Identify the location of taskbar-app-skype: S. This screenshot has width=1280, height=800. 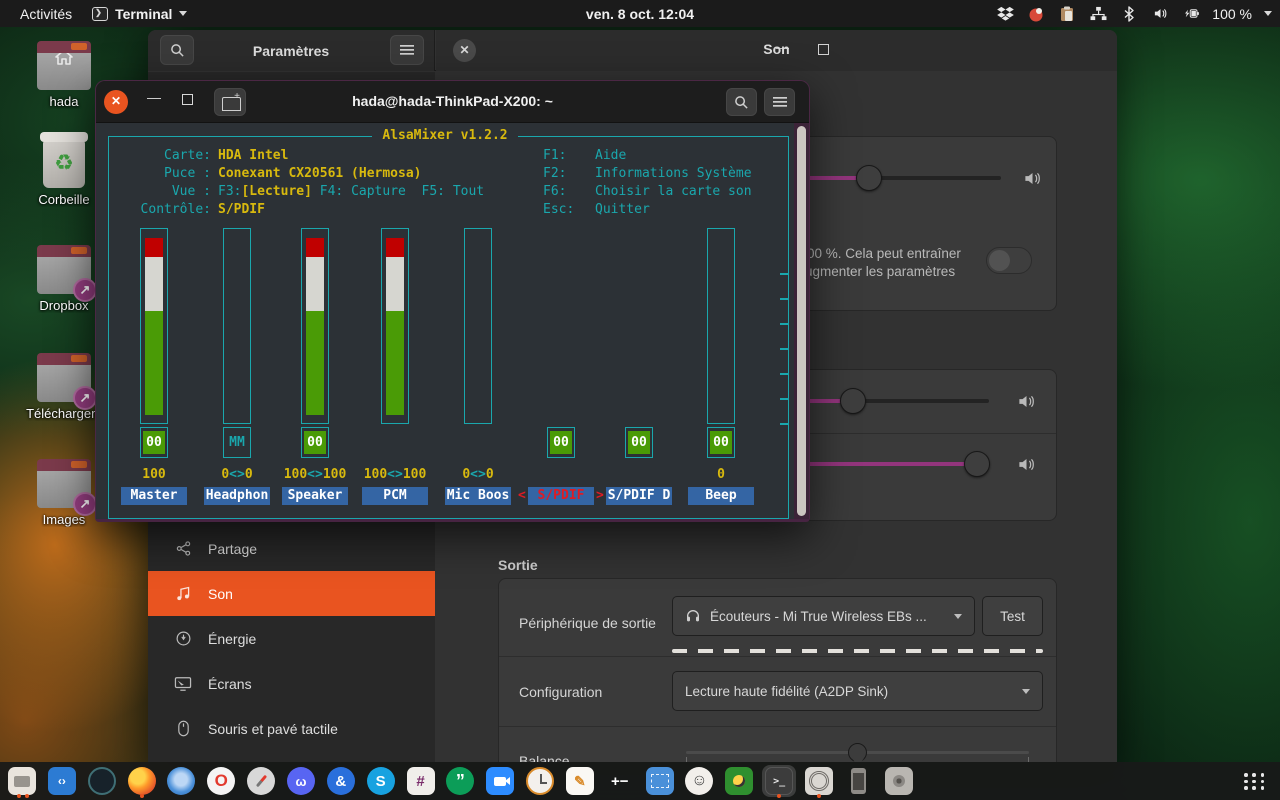
(381, 781).